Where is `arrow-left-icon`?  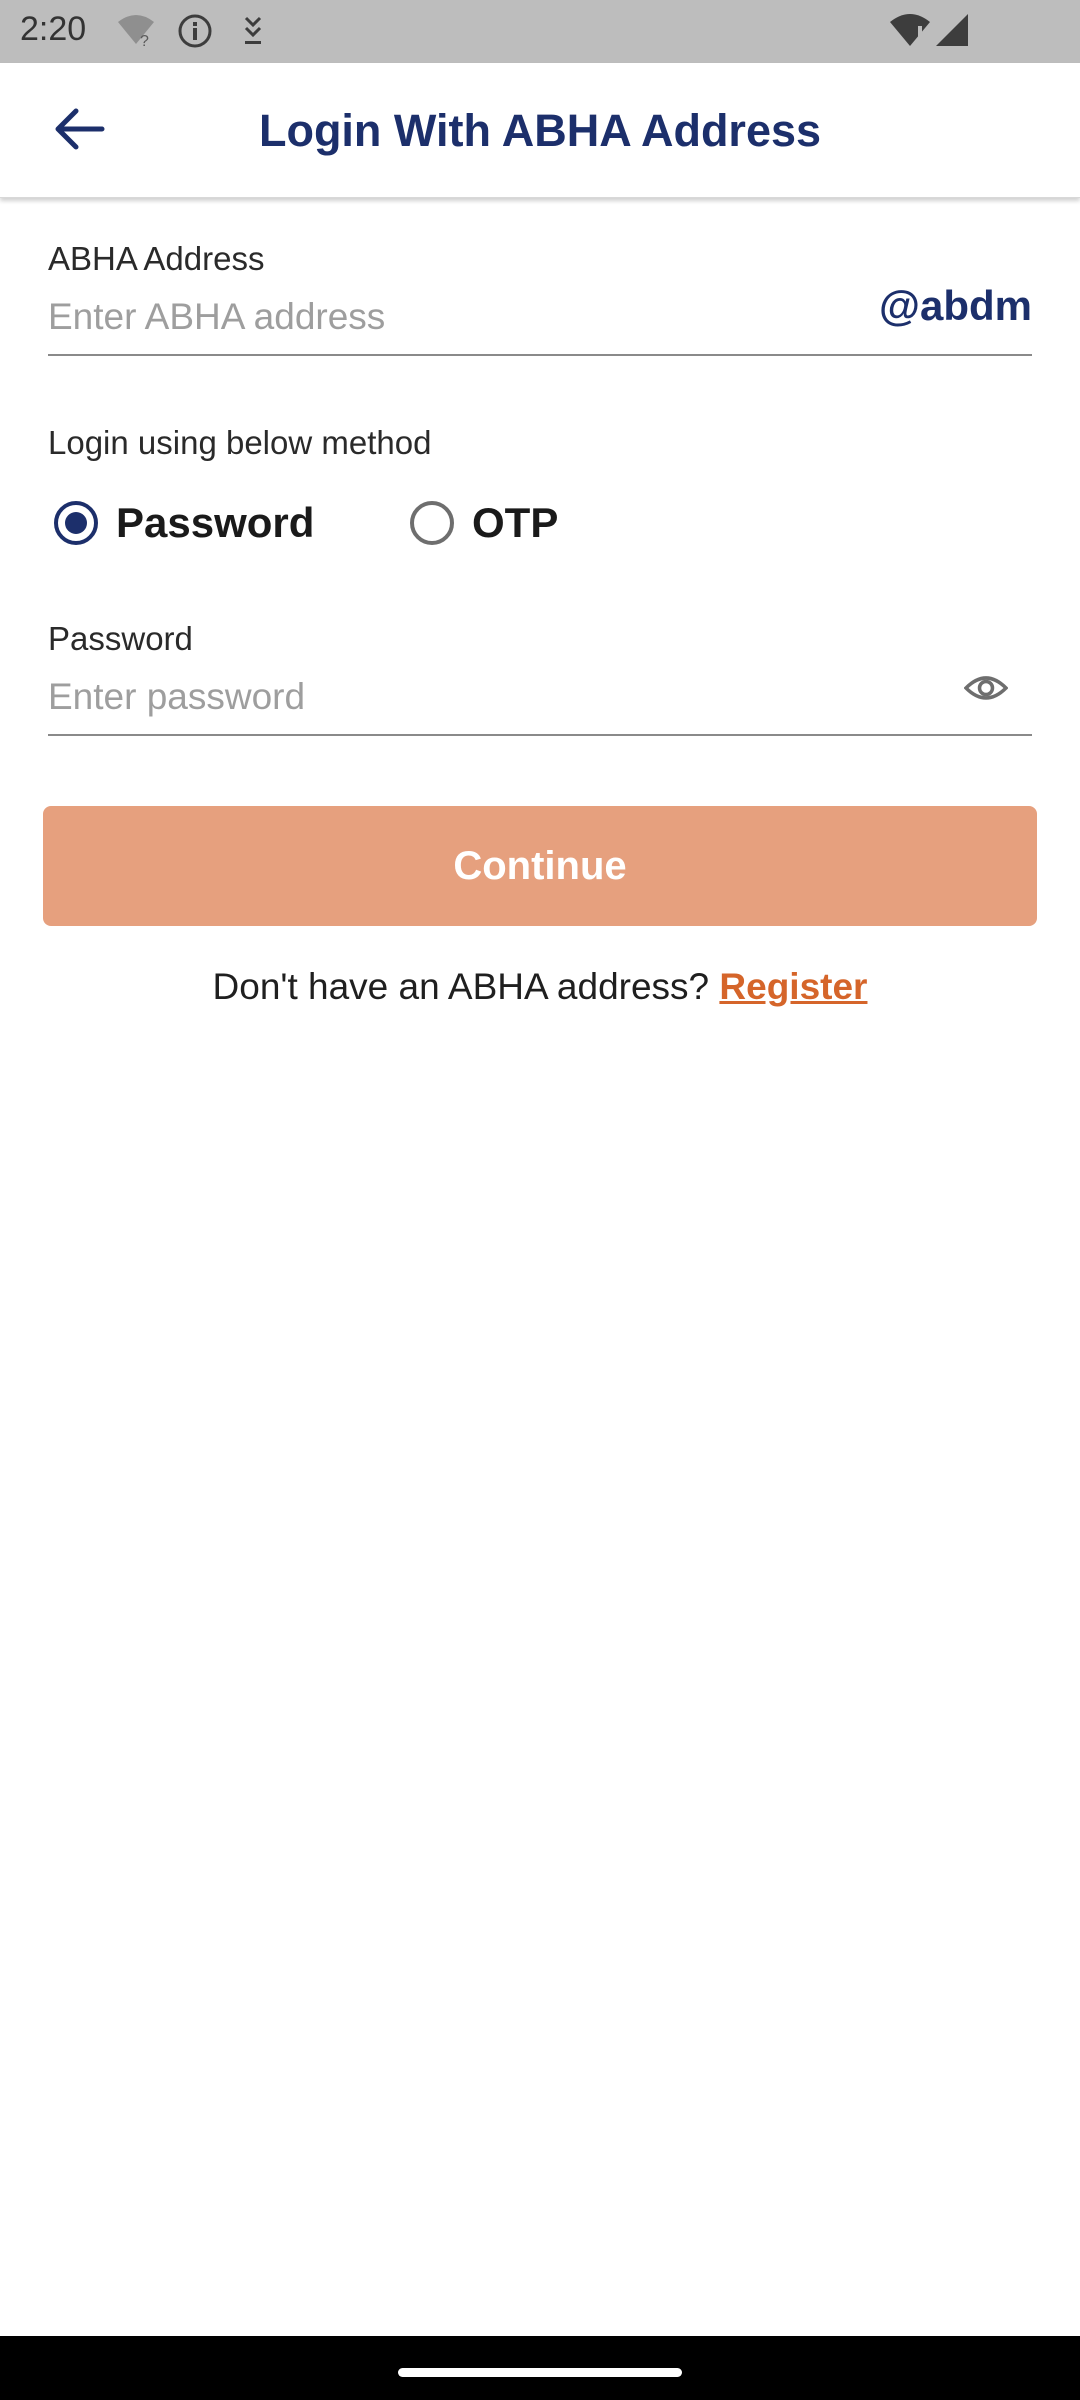
arrow-left-icon is located at coordinates (80, 131).